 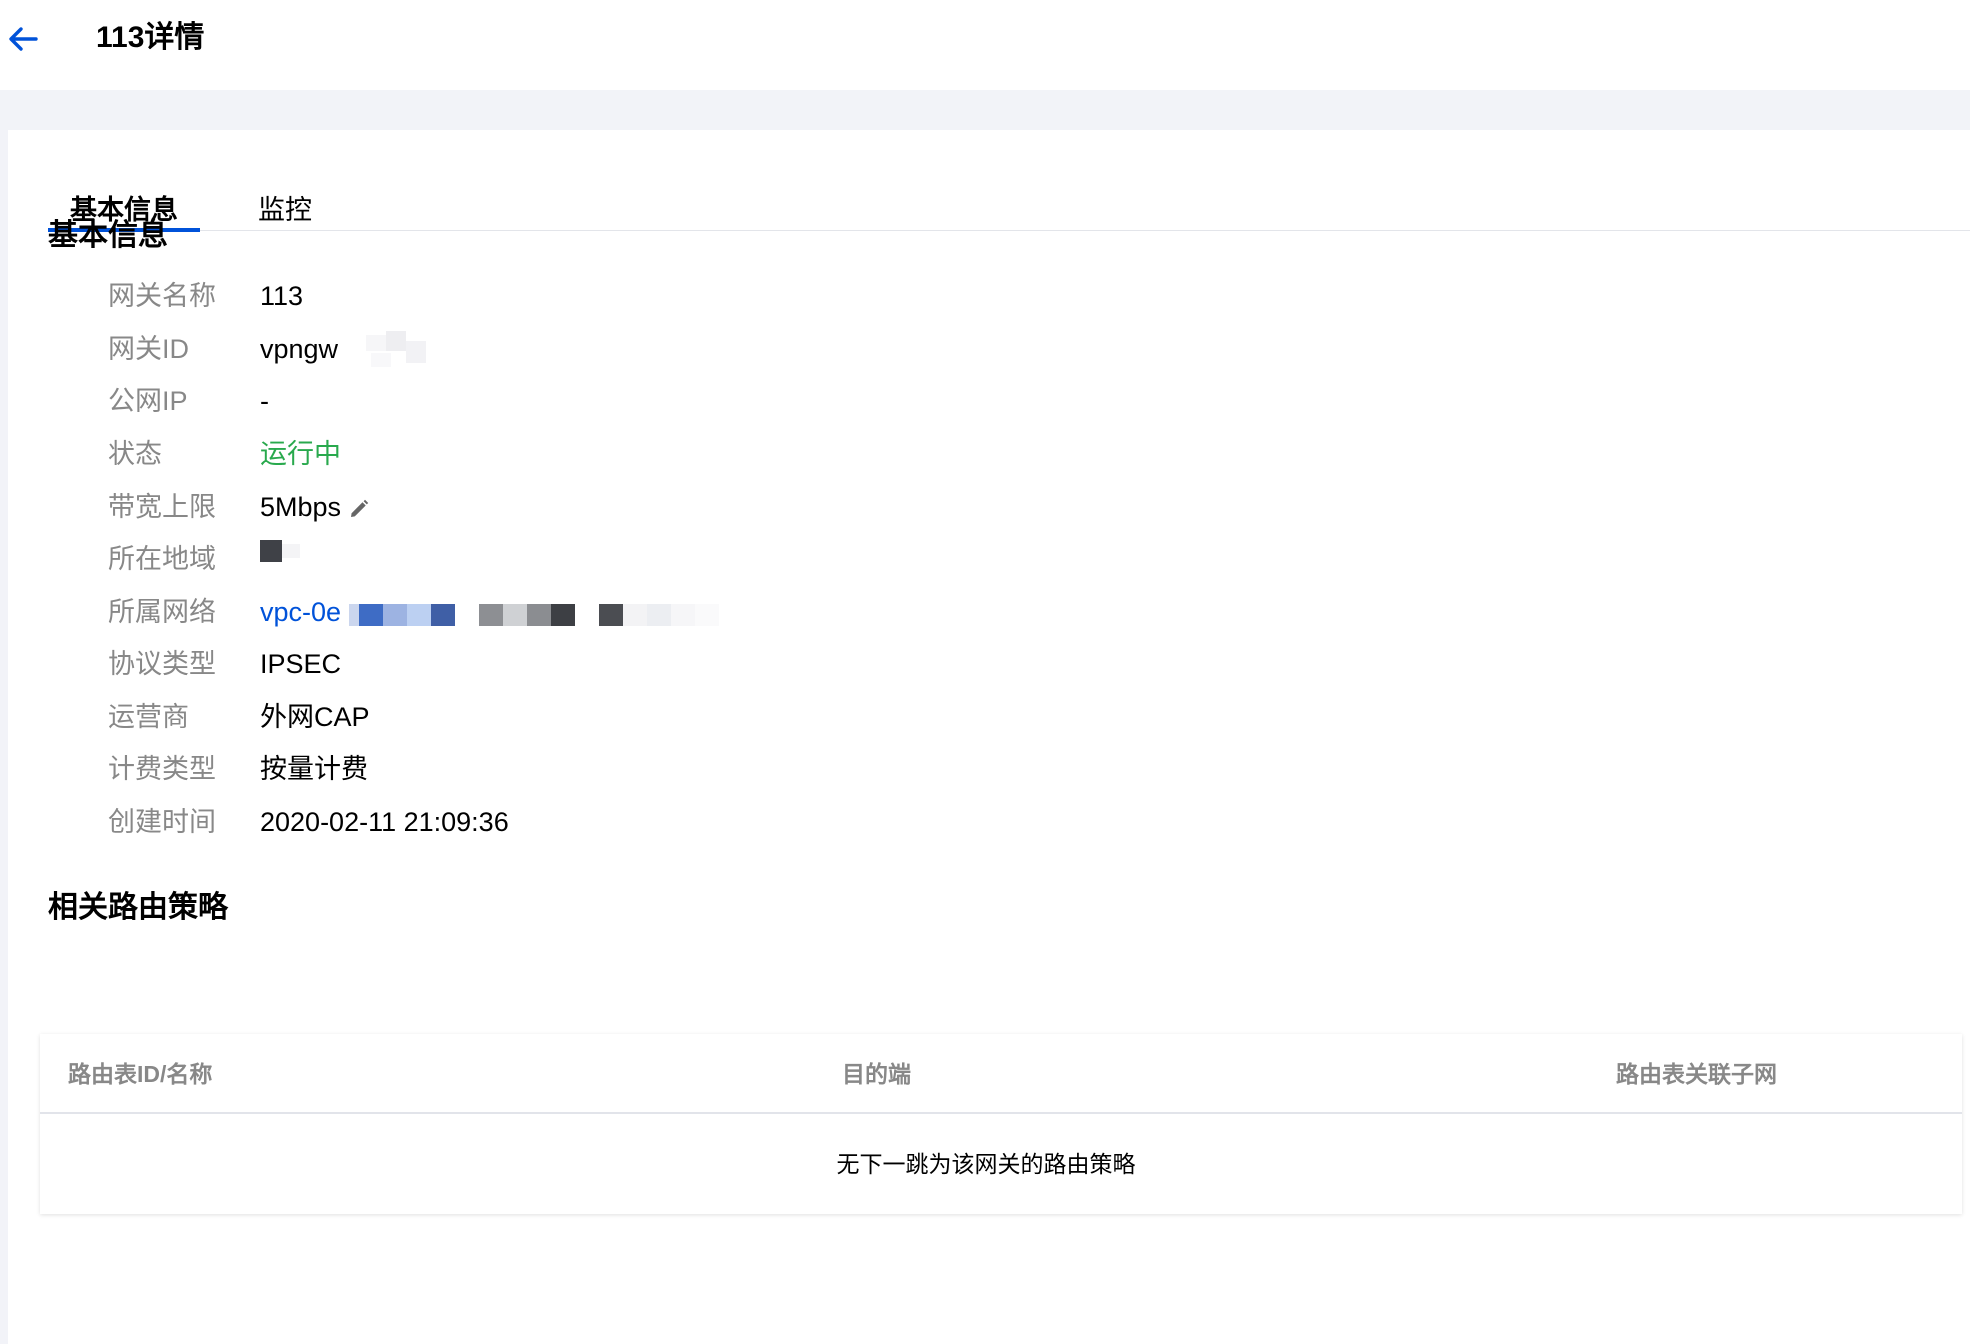 I want to click on tab-bar: 基本信息 监控, so click(x=1009, y=206).